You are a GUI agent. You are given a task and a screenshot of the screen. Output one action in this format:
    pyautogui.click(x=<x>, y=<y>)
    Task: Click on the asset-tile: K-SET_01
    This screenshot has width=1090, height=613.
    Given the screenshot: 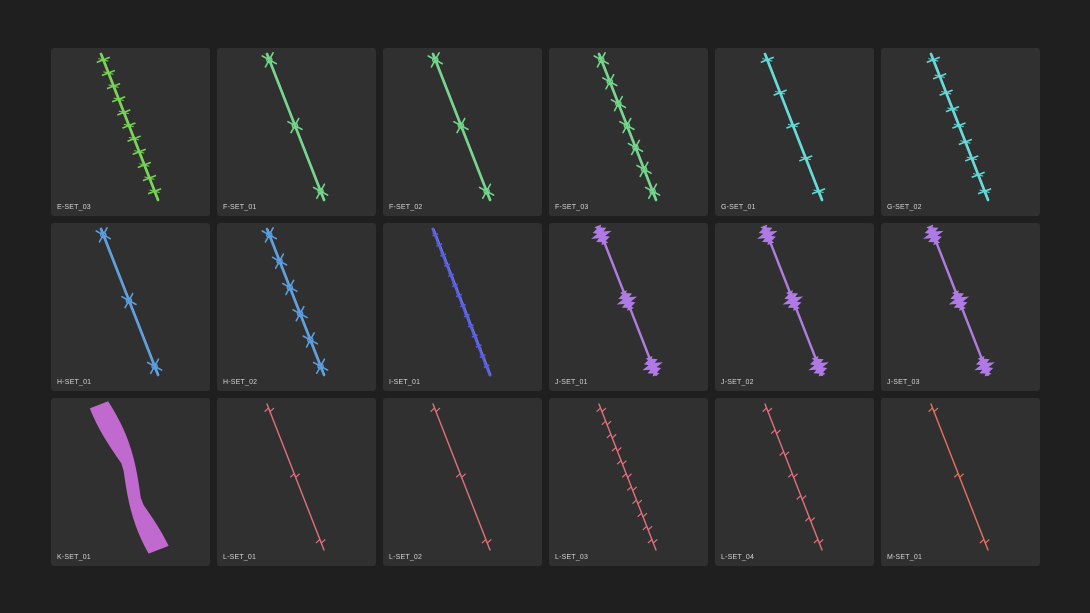 What is the action you would take?
    pyautogui.click(x=130, y=482)
    